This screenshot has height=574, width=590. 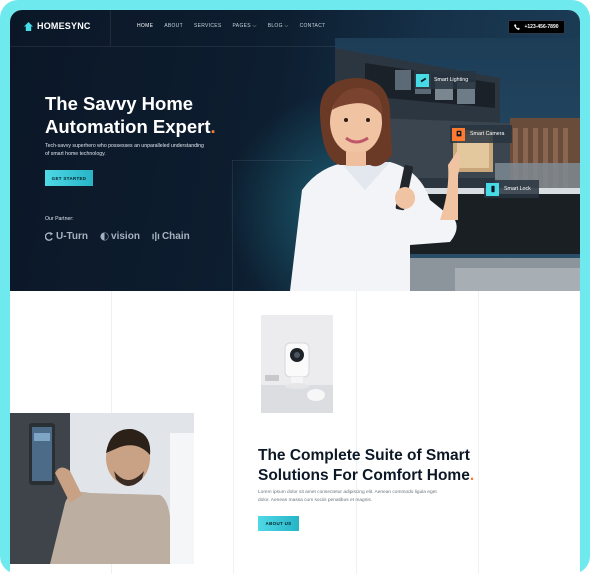 What do you see at coordinates (541, 27) in the screenshot?
I see `phone-number: +123-456-7890` at bounding box center [541, 27].